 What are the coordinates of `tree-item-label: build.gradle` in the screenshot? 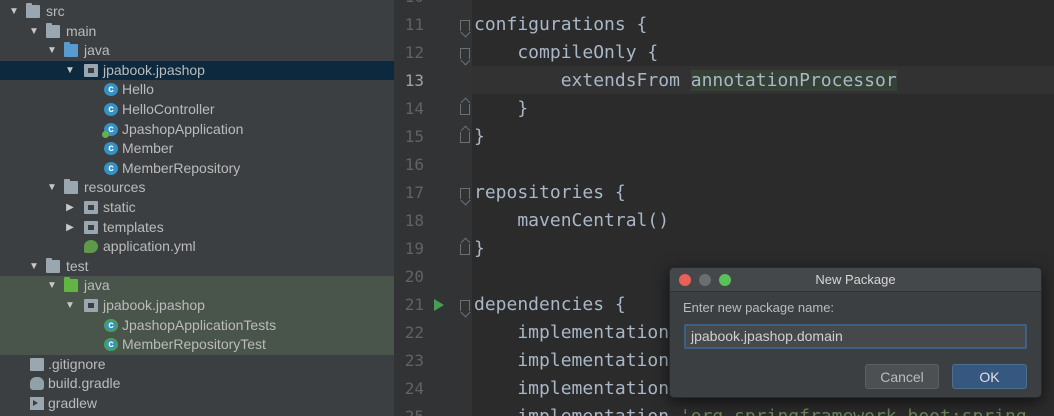 It's located at (84, 383).